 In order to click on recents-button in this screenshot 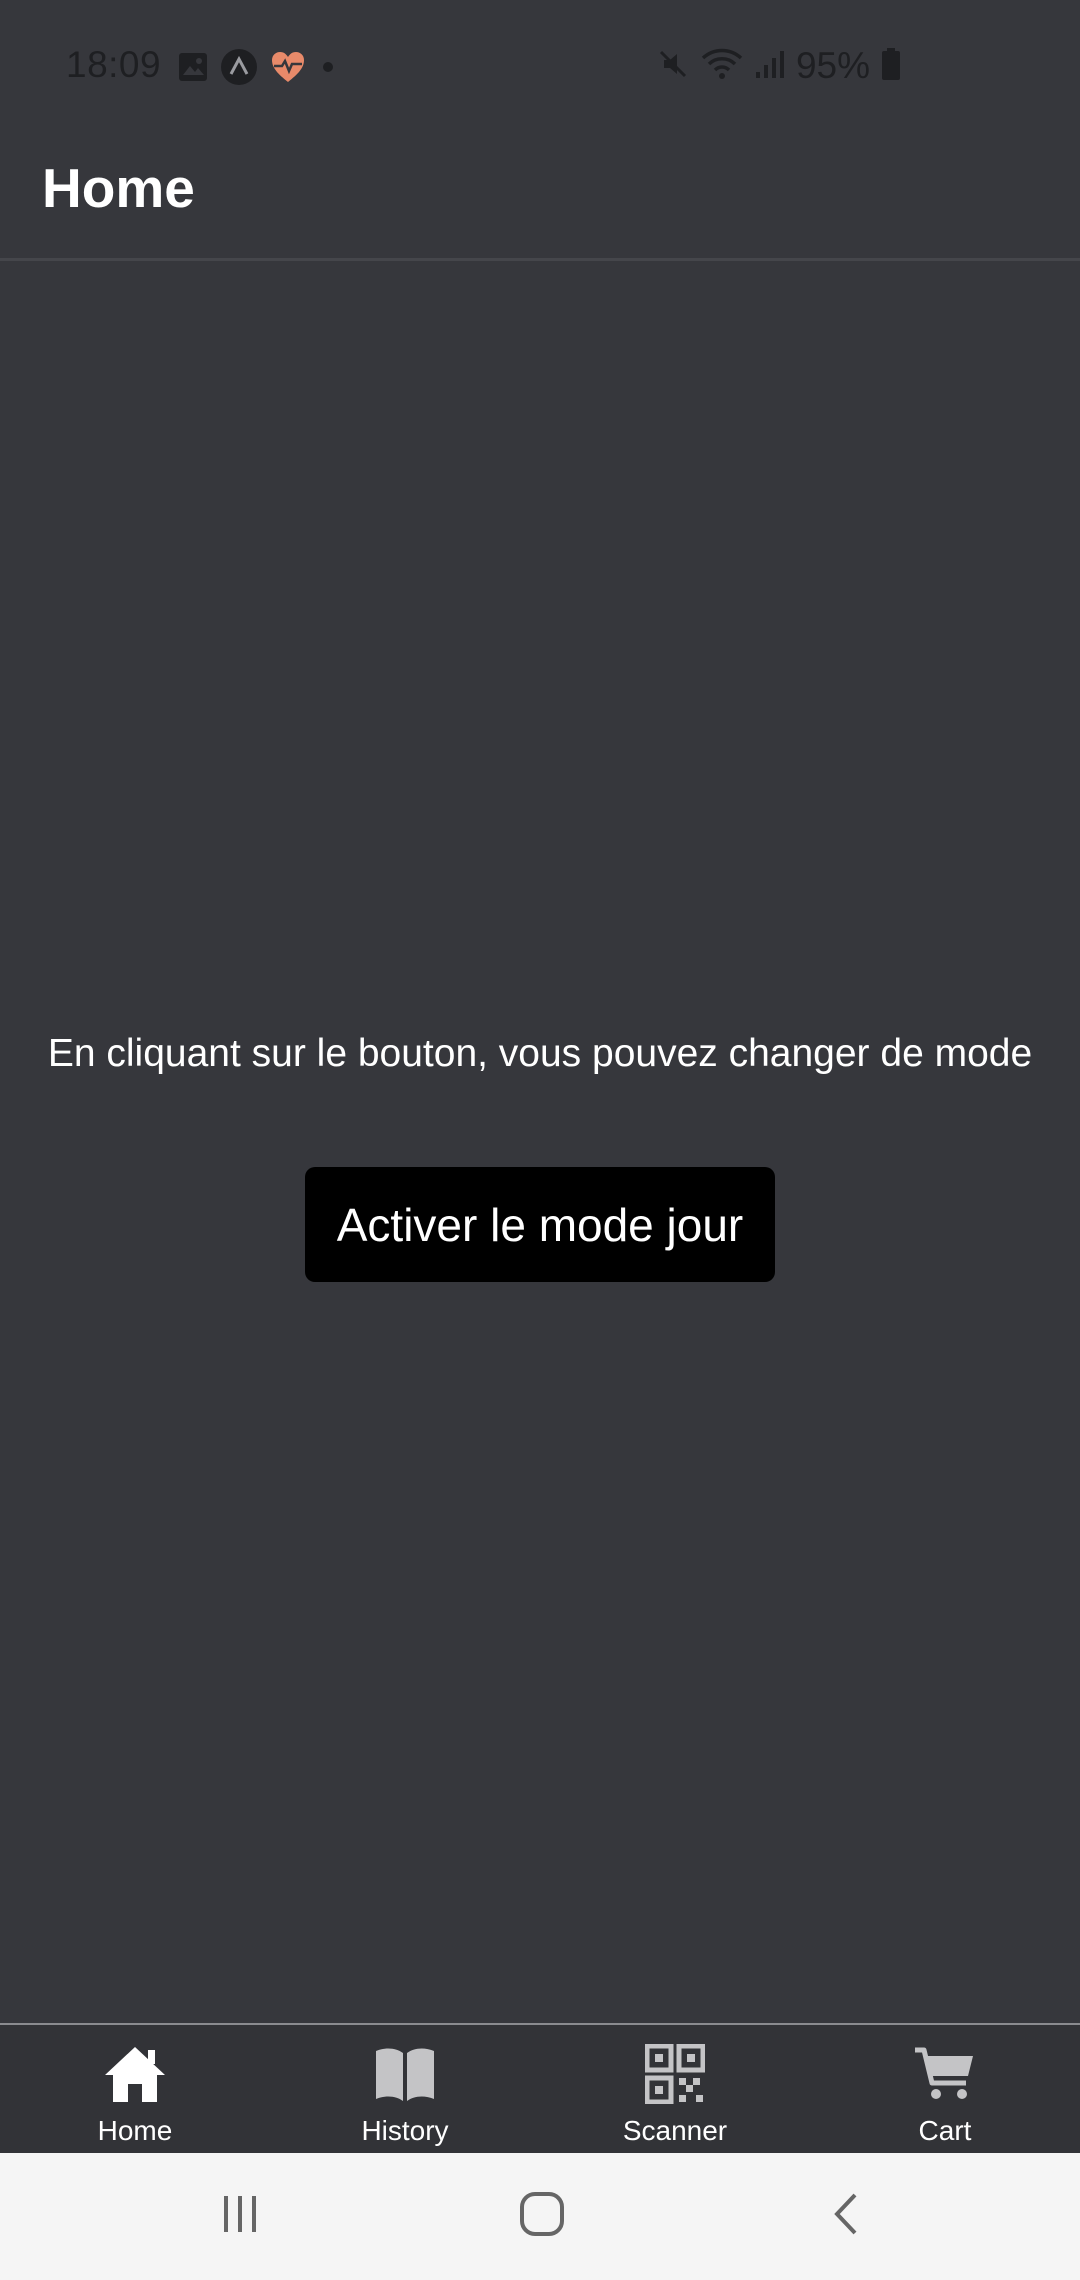, I will do `click(240, 2216)`.